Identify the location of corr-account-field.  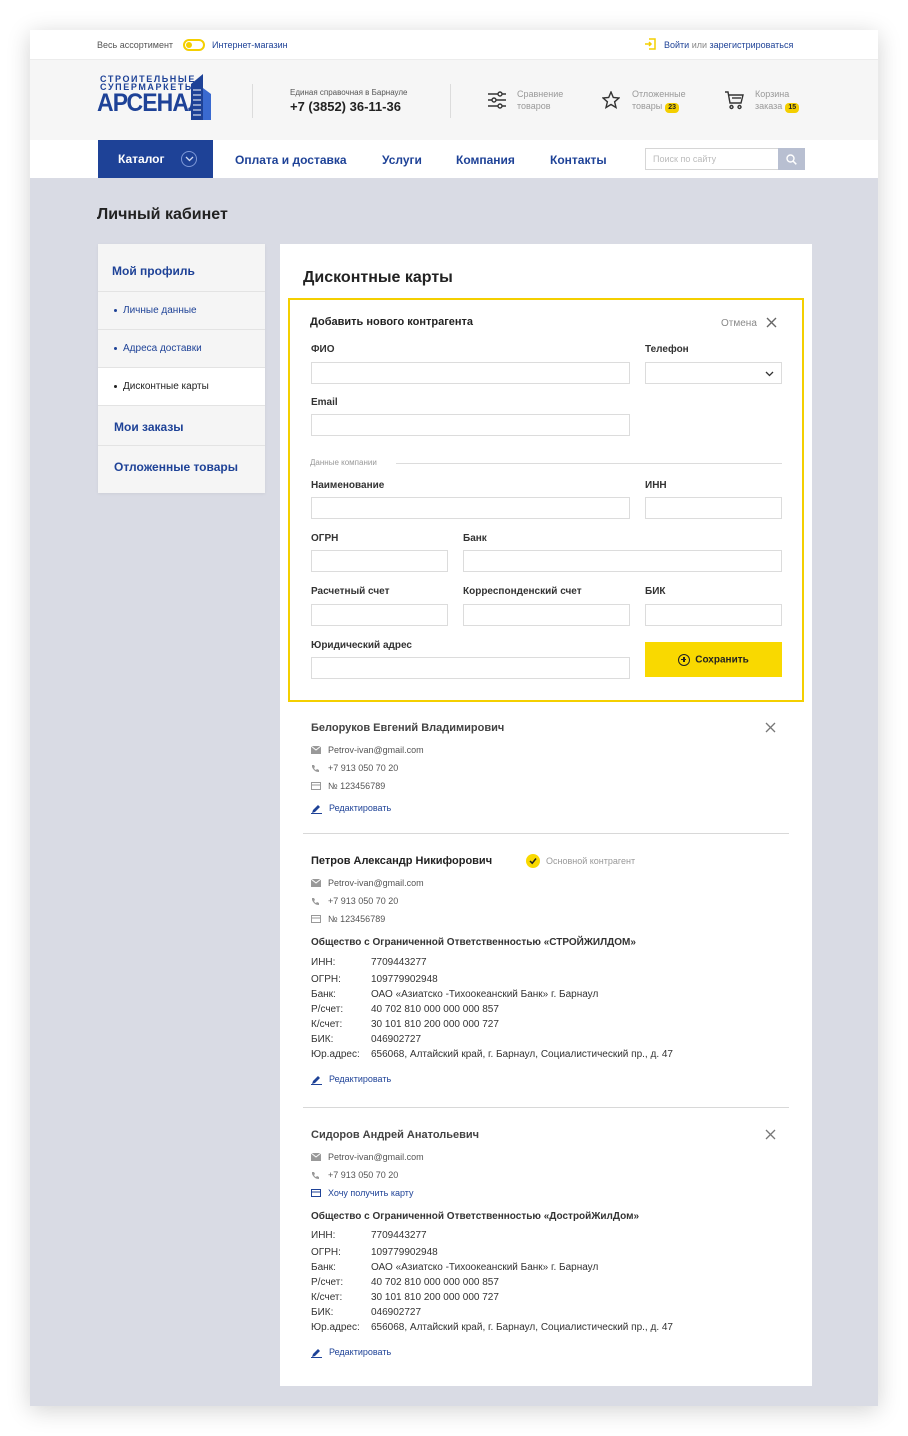
(546, 615).